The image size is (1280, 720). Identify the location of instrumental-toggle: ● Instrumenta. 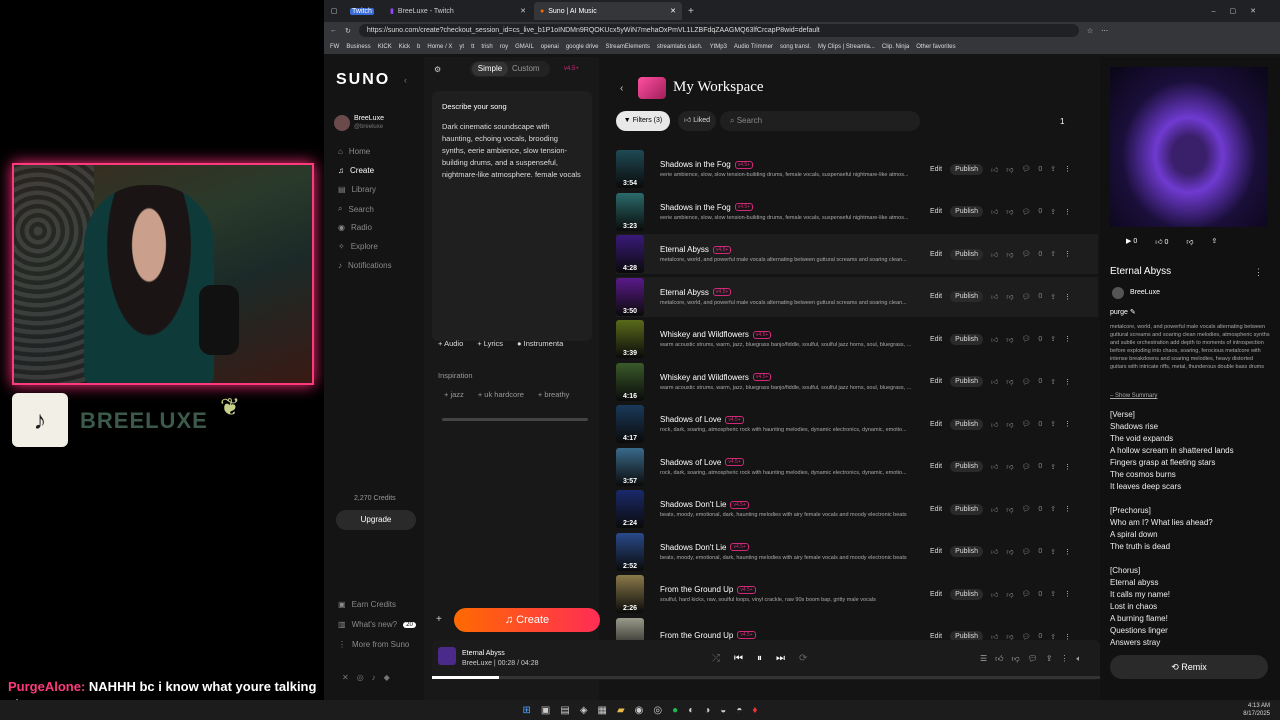
(540, 343).